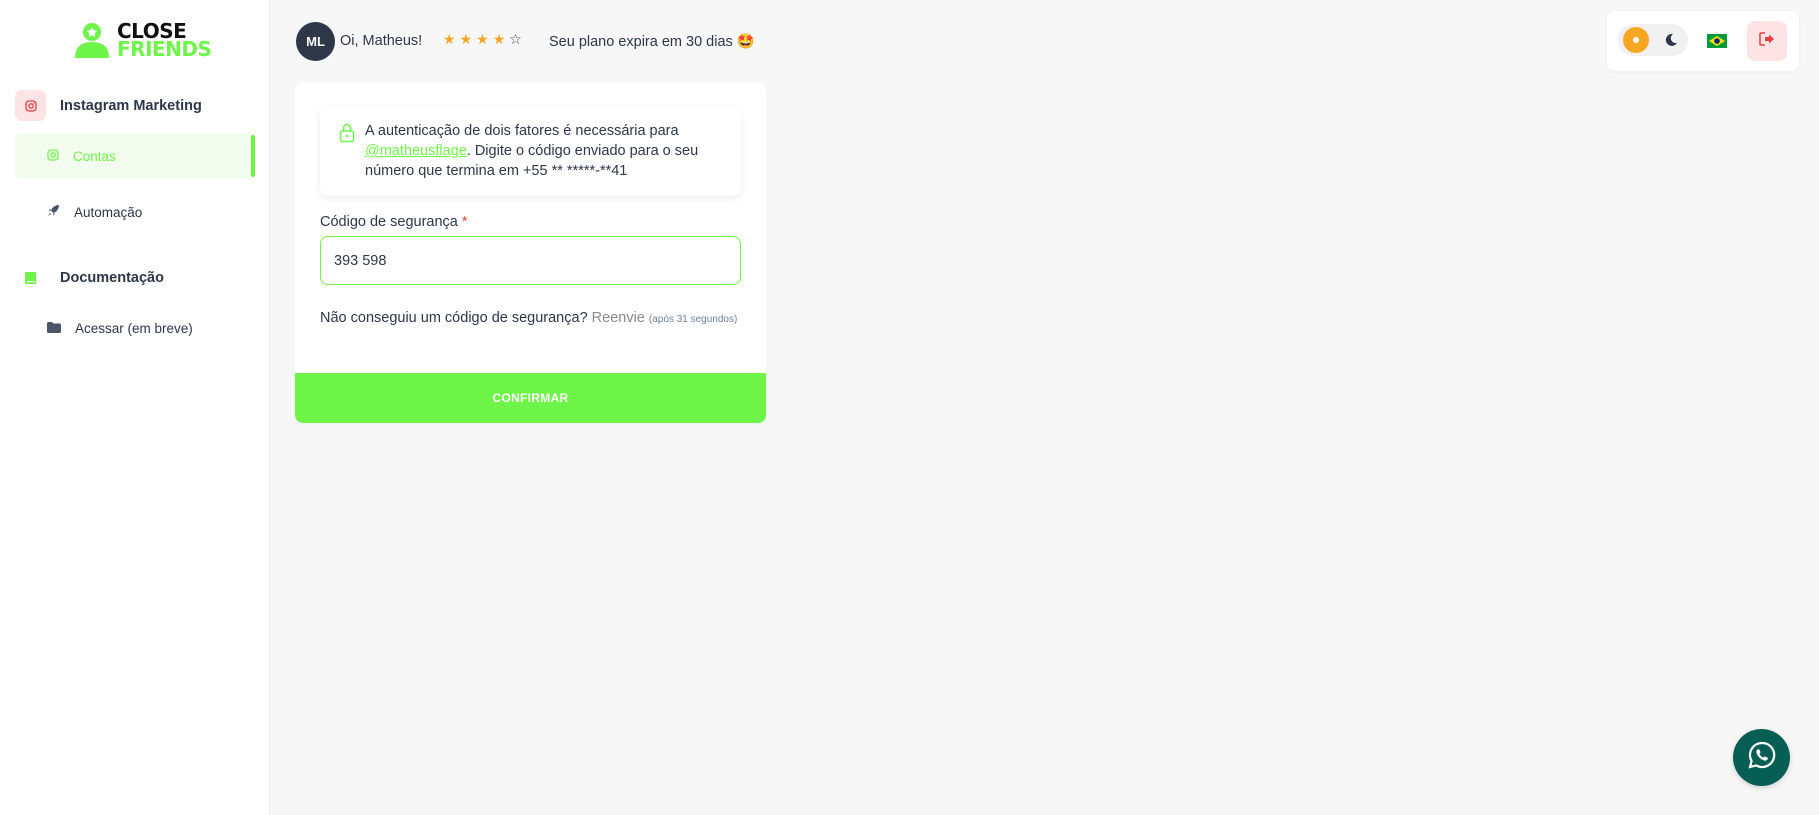 Image resolution: width=1819 pixels, height=815 pixels. I want to click on folder-icon, so click(54, 328).